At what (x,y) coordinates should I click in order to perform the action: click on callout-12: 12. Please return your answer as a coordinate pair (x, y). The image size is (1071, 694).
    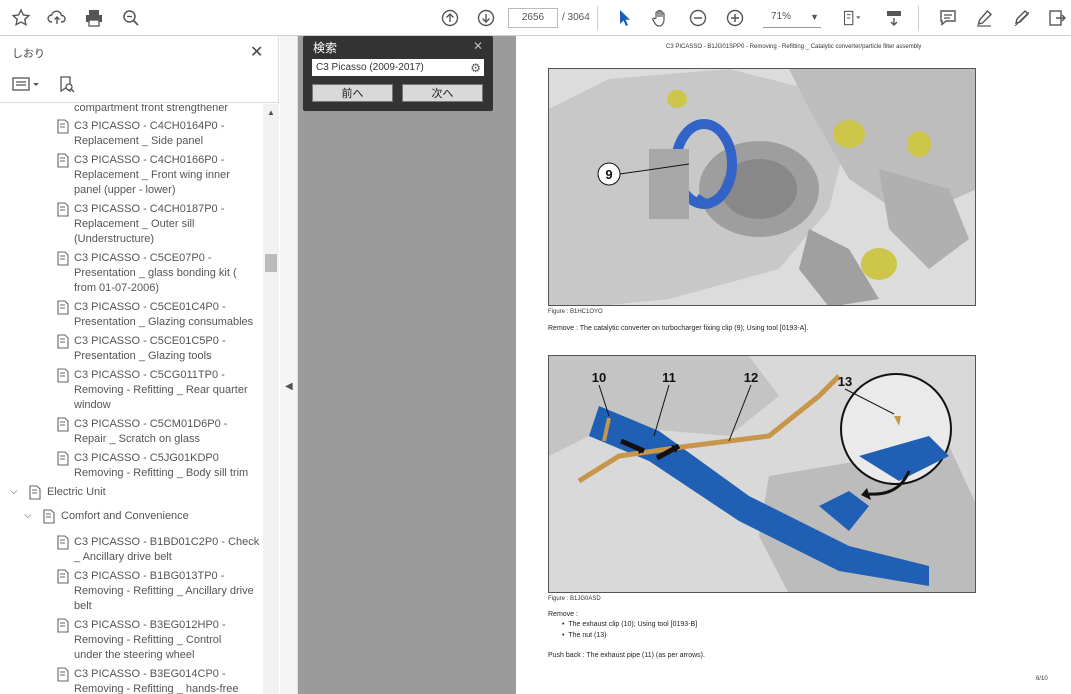
    Looking at the image, I should click on (751, 377).